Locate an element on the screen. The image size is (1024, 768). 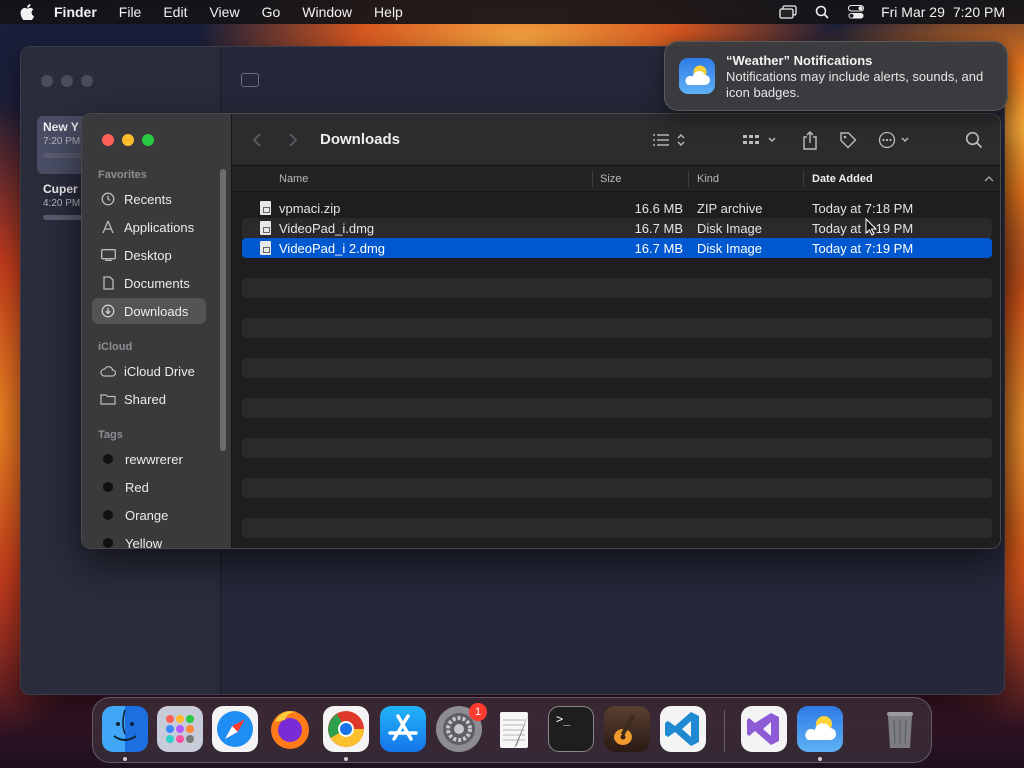
sidebar-tag-red: Red is located at coordinates (149, 487).